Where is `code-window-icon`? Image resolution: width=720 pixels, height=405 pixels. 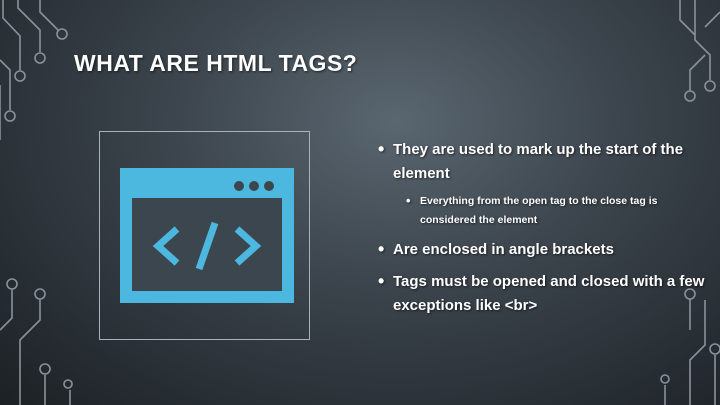 code-window-icon is located at coordinates (207, 235).